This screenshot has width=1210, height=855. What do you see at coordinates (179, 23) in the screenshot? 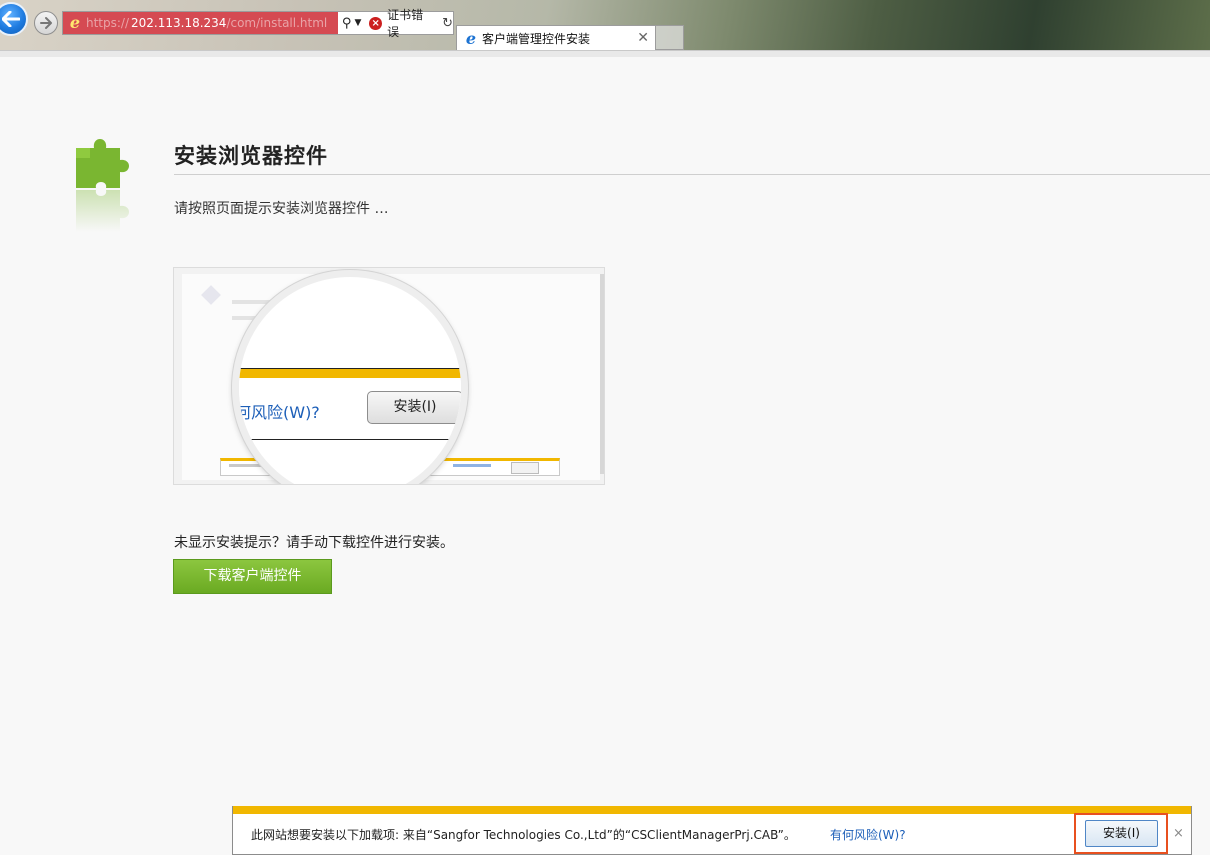
I see `url-host: 202.113.18.234` at bounding box center [179, 23].